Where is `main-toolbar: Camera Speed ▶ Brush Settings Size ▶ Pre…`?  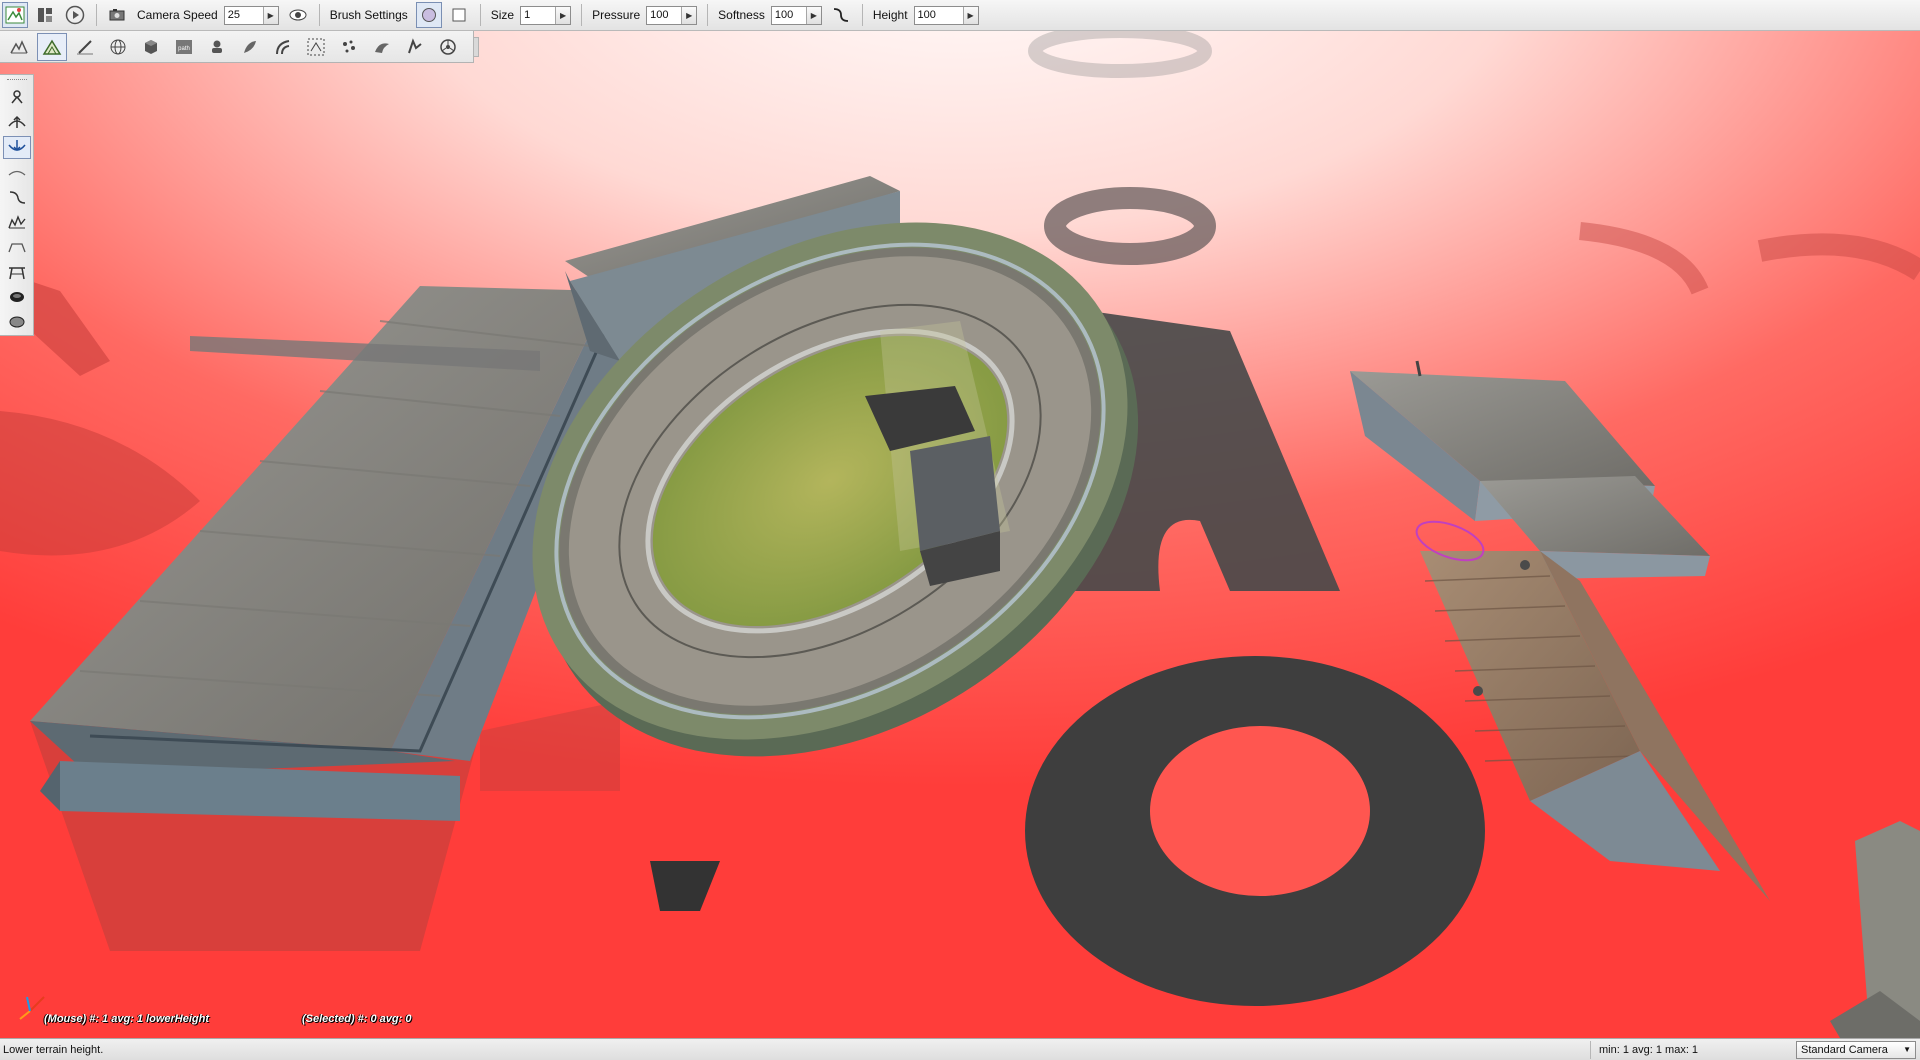 main-toolbar: Camera Speed ▶ Brush Settings Size ▶ Pre… is located at coordinates (960, 15).